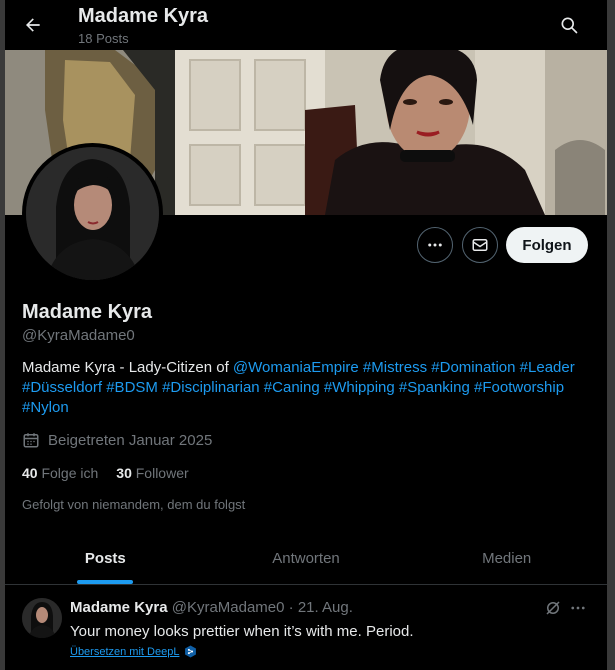  I want to click on header-post-count: 18 Posts, so click(103, 38).